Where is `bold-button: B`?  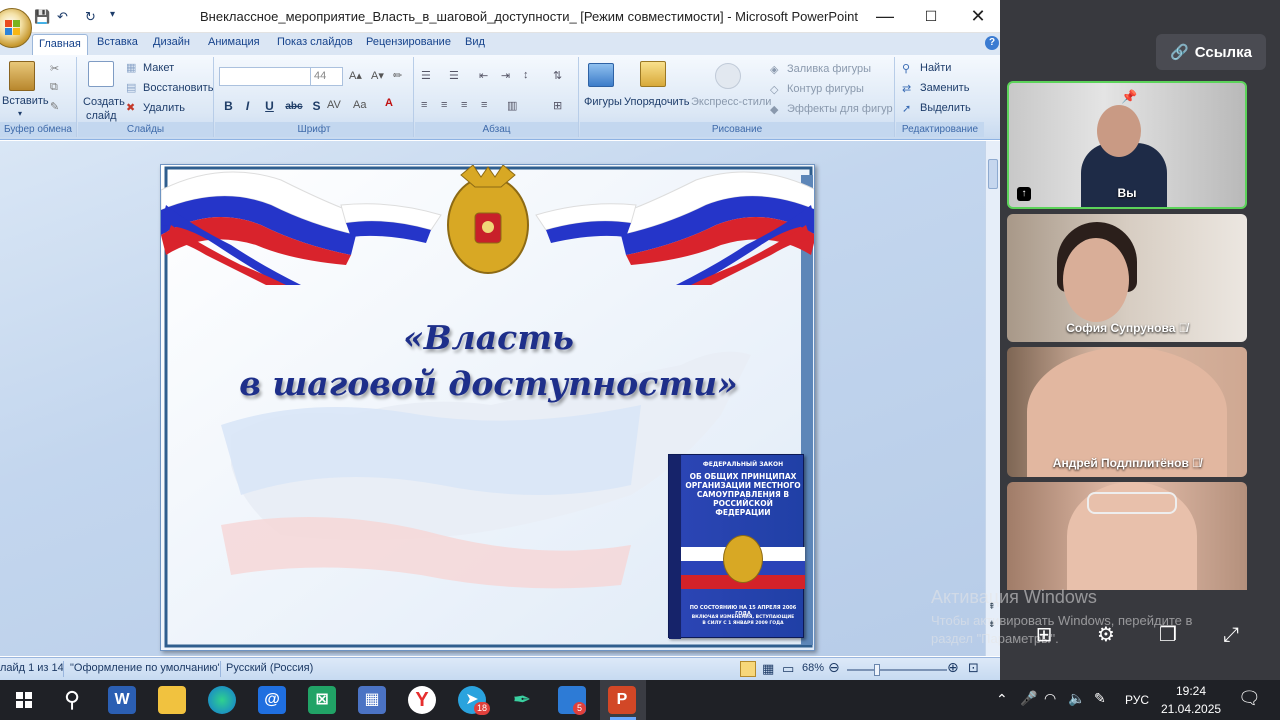 bold-button: B is located at coordinates (228, 106).